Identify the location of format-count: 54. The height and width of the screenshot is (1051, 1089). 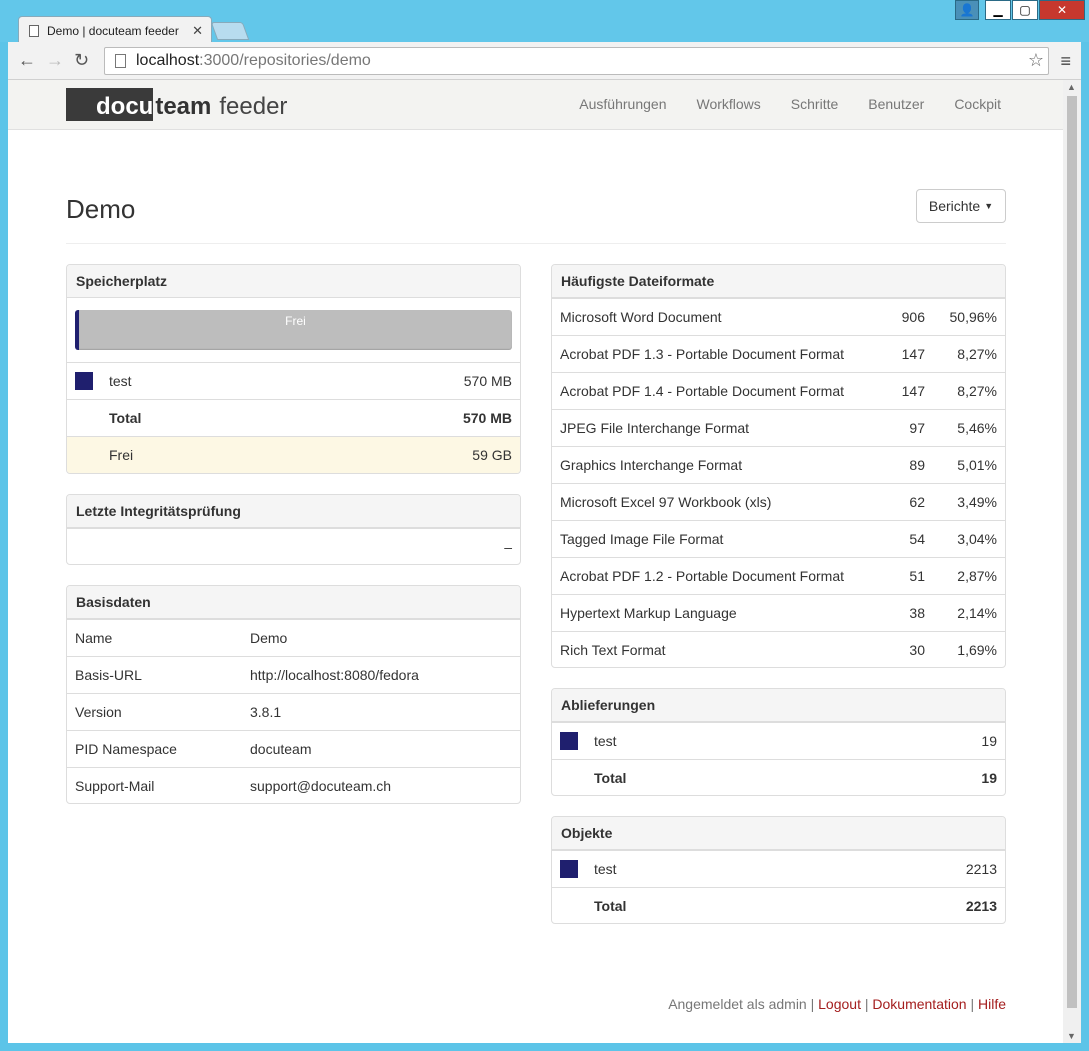
(917, 539).